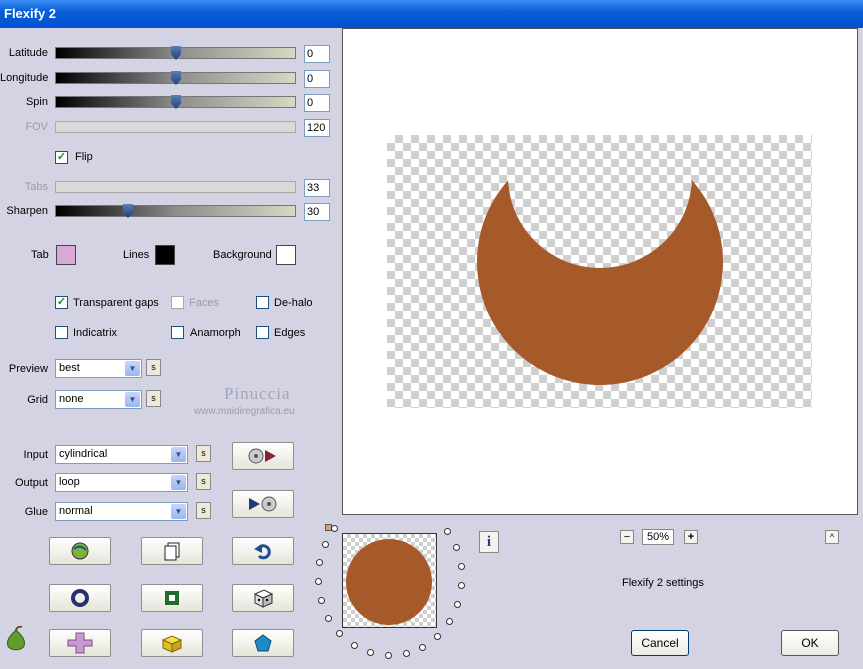  I want to click on globe-icon, so click(80, 551).